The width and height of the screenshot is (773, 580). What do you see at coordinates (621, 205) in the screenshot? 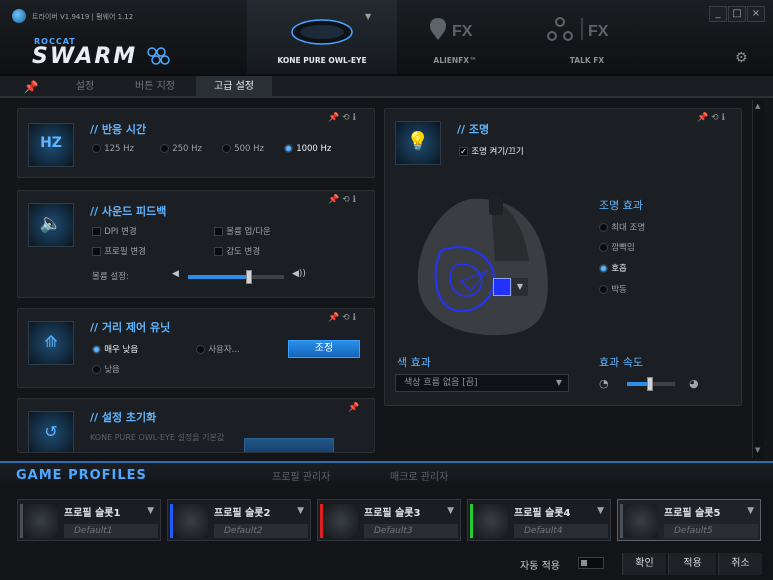
I see `lighting-effects-title: 조명 효과` at bounding box center [621, 205].